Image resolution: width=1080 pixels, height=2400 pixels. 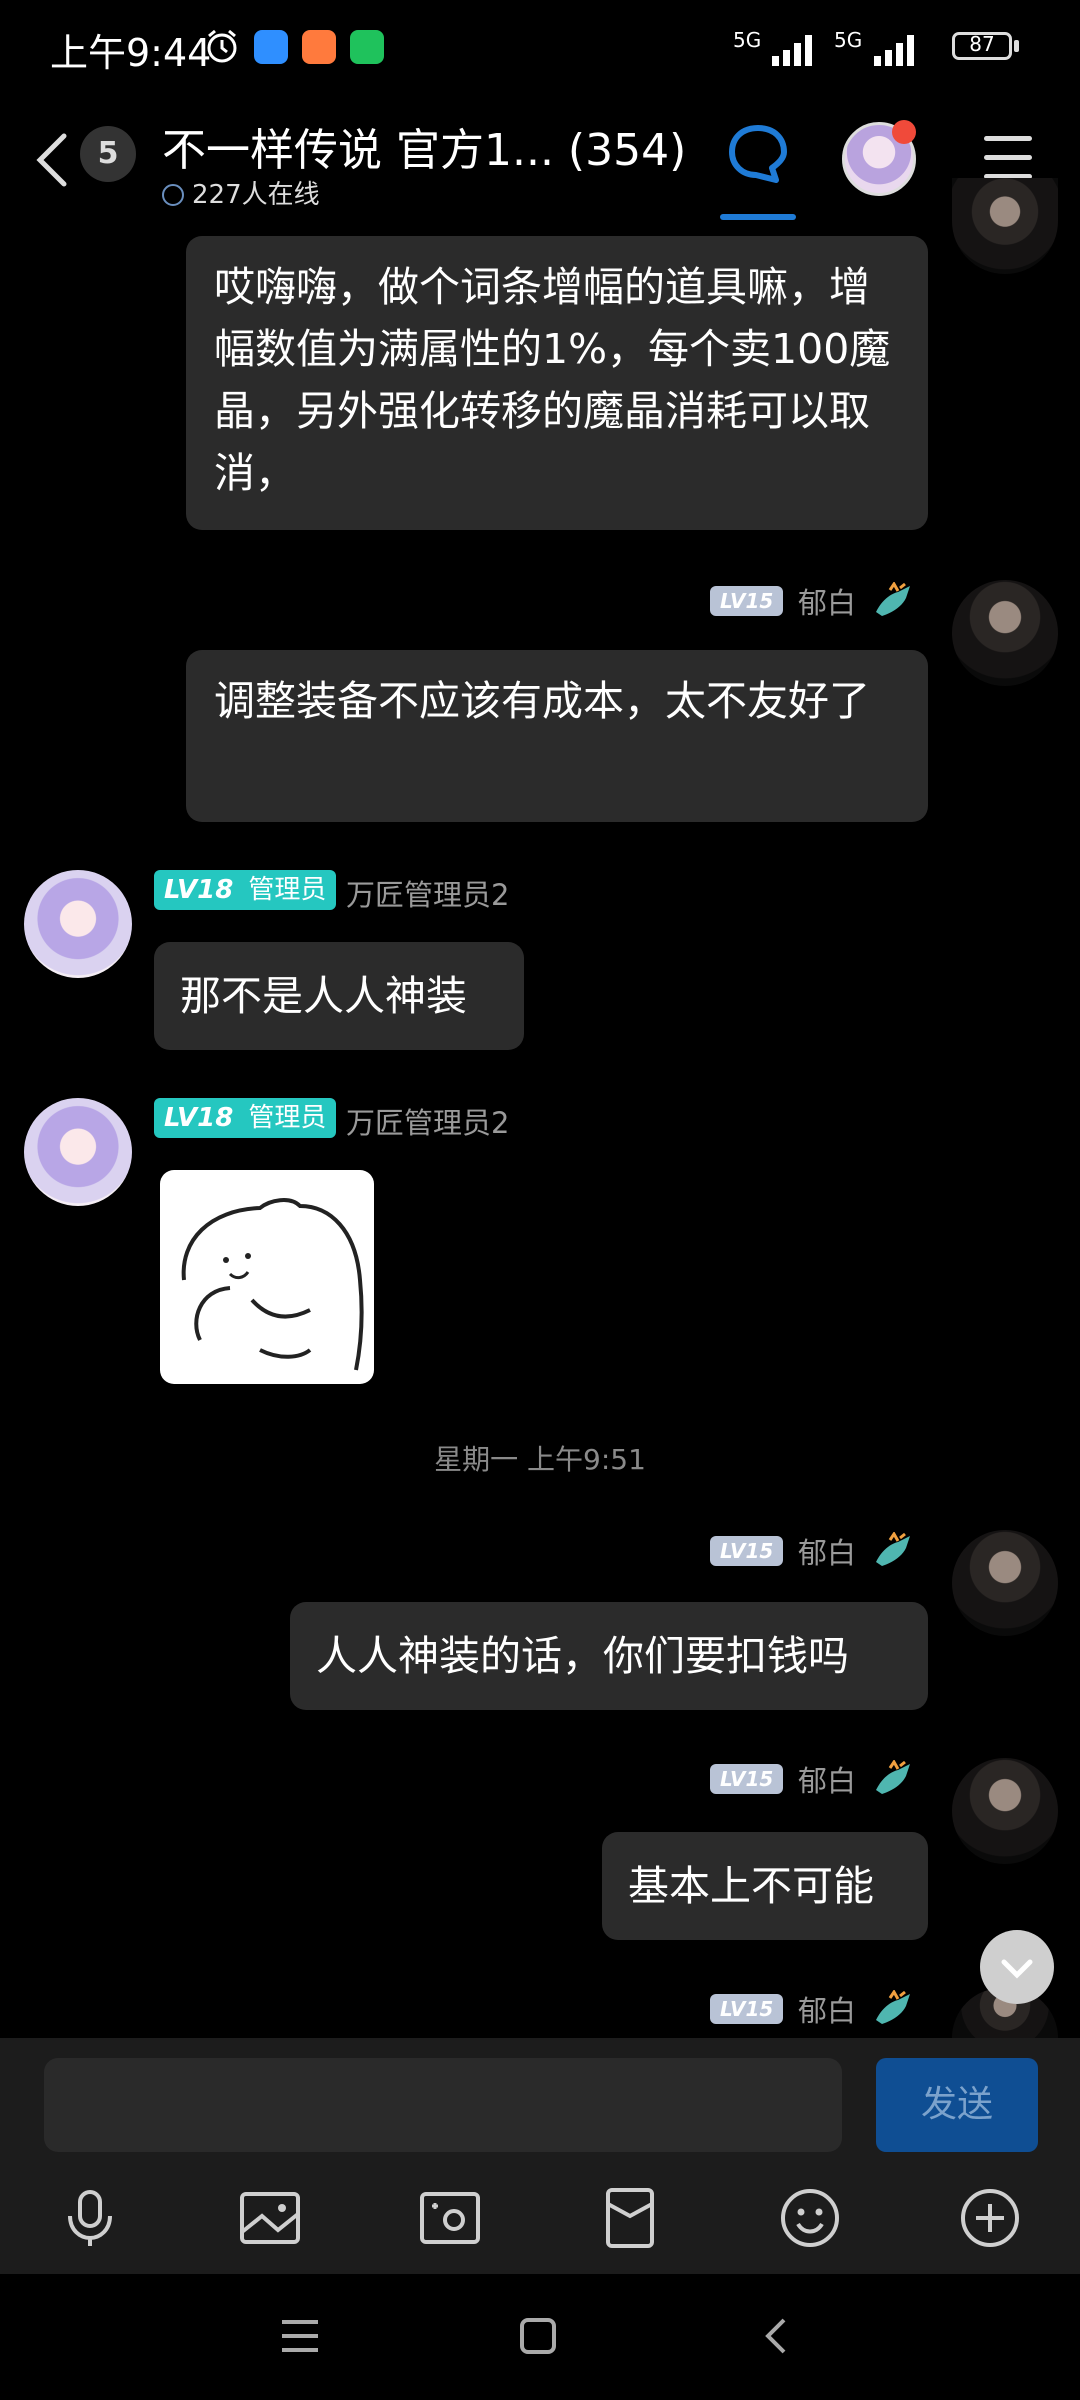 I want to click on battery-cap, so click(x=1016, y=46).